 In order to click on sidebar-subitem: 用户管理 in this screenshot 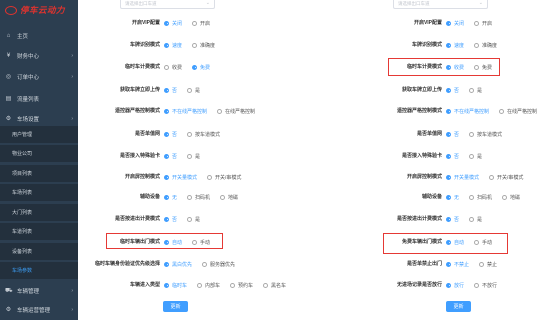, I will do `click(39, 134)`.